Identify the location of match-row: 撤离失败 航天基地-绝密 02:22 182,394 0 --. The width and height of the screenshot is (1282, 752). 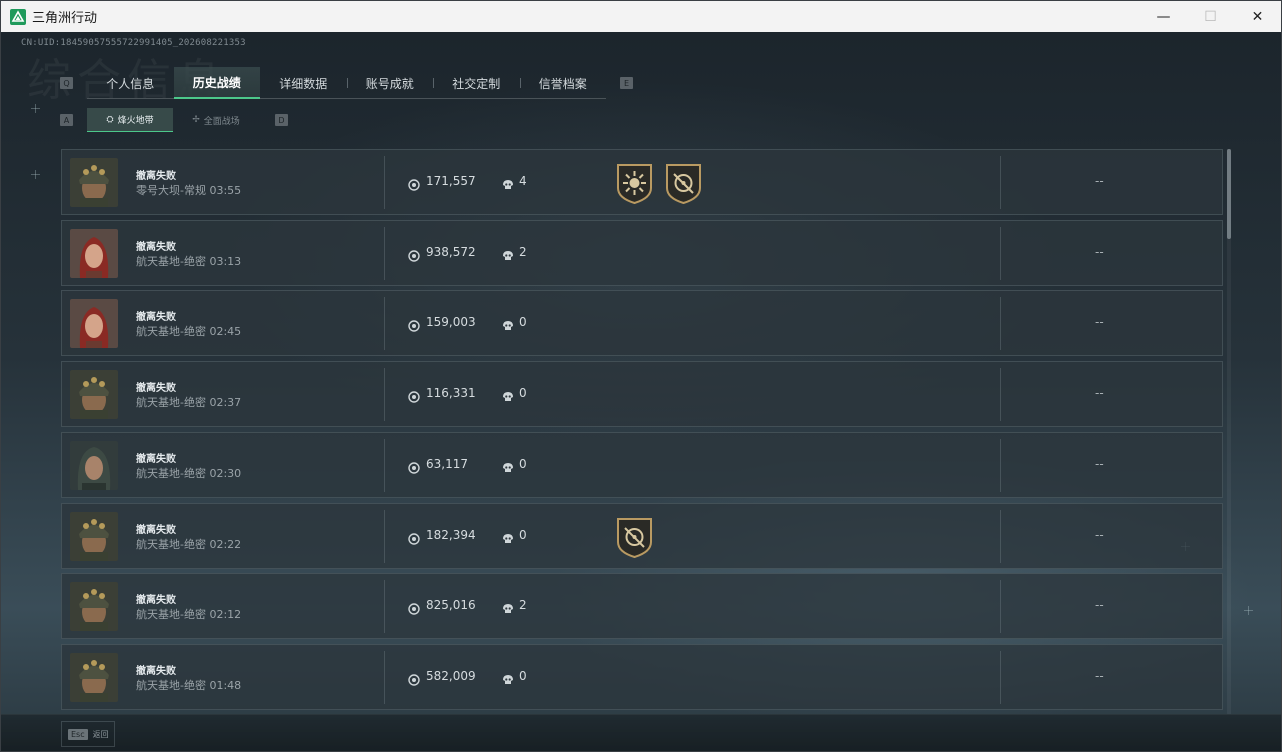
(642, 535).